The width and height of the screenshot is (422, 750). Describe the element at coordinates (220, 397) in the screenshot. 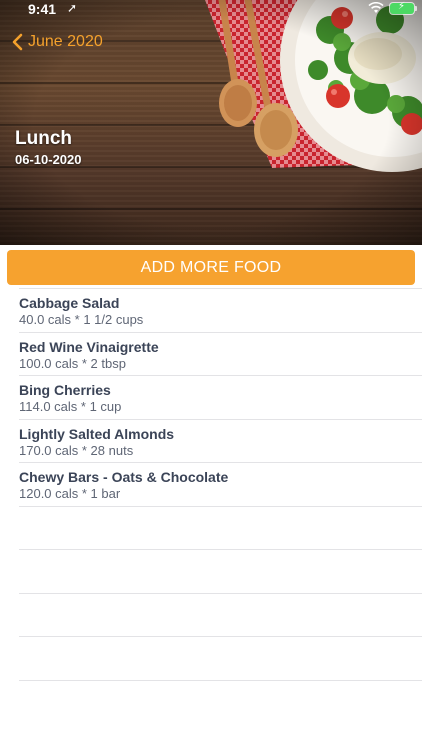

I see `food-item-row: Bing Cherries 114.0 cals * 1 cup` at that location.